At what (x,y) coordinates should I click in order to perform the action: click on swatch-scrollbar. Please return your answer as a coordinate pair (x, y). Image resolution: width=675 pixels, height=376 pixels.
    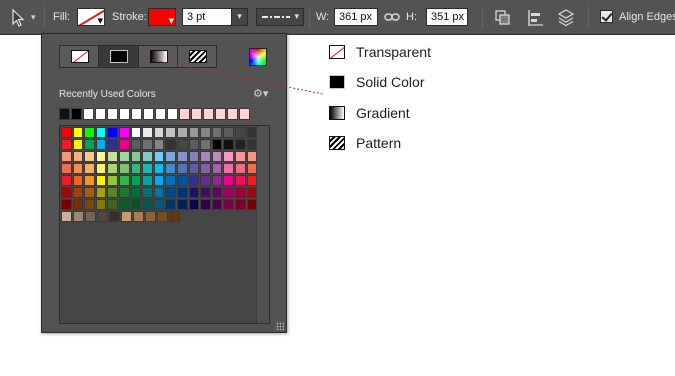
    Looking at the image, I should click on (262, 224).